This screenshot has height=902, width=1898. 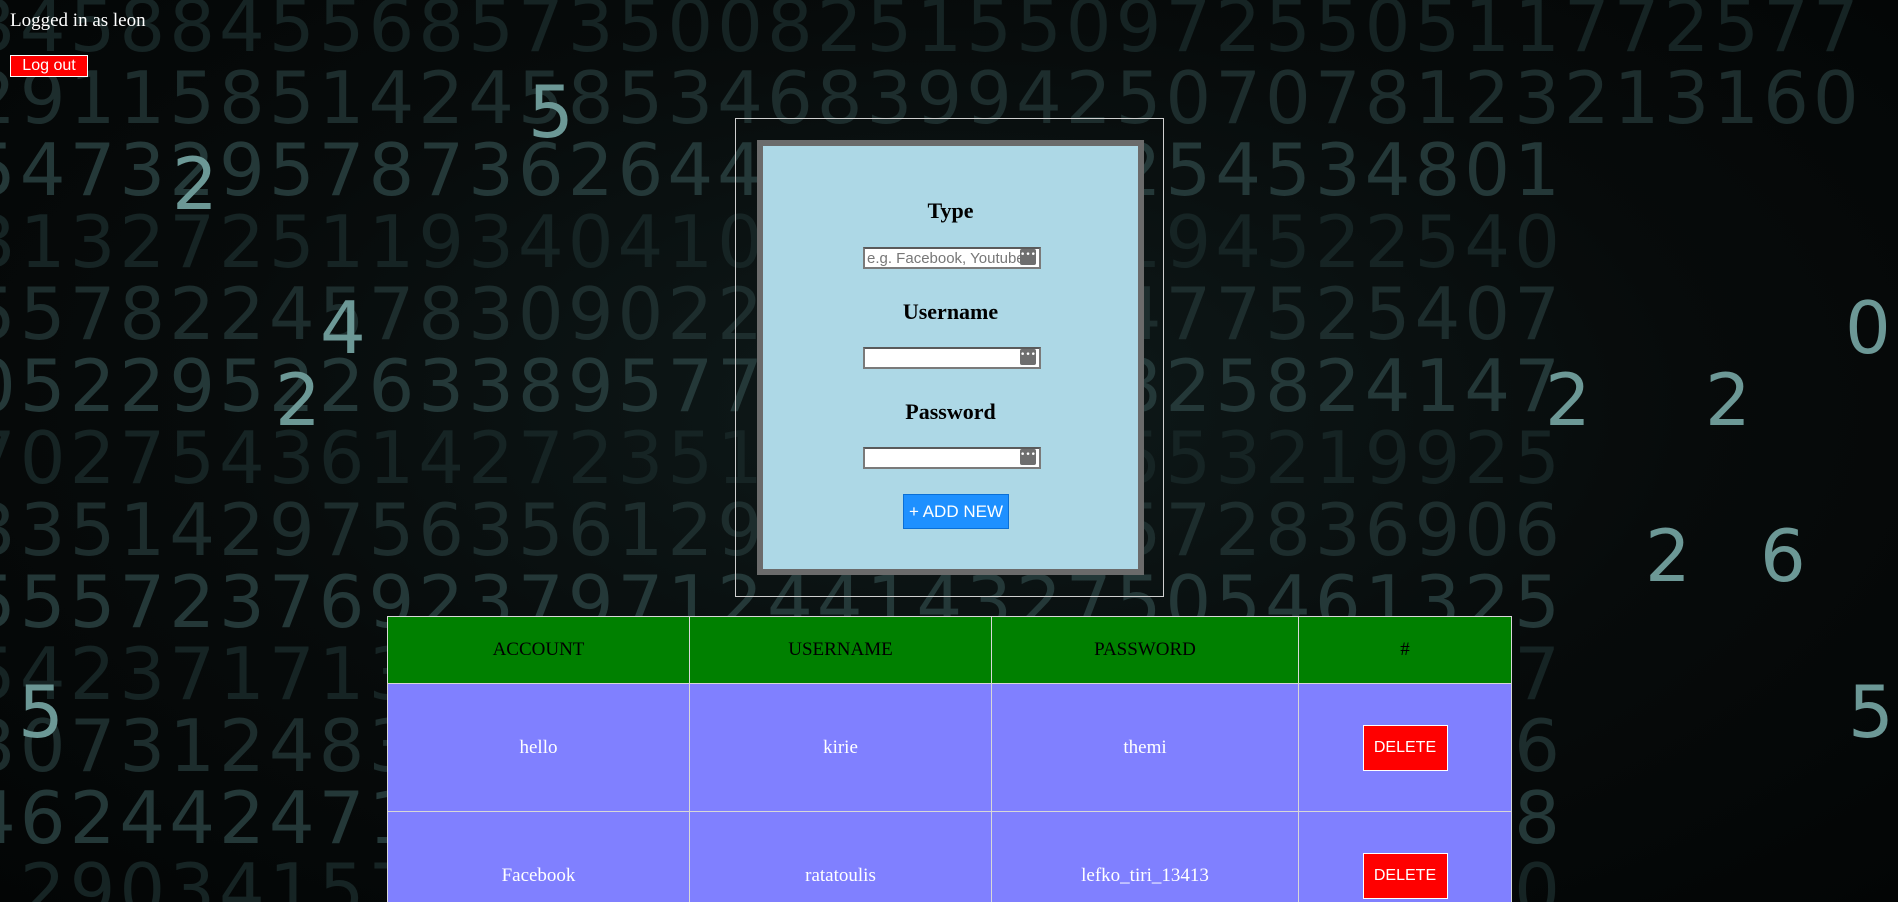 I want to click on password-cell: themi, so click(x=1145, y=747).